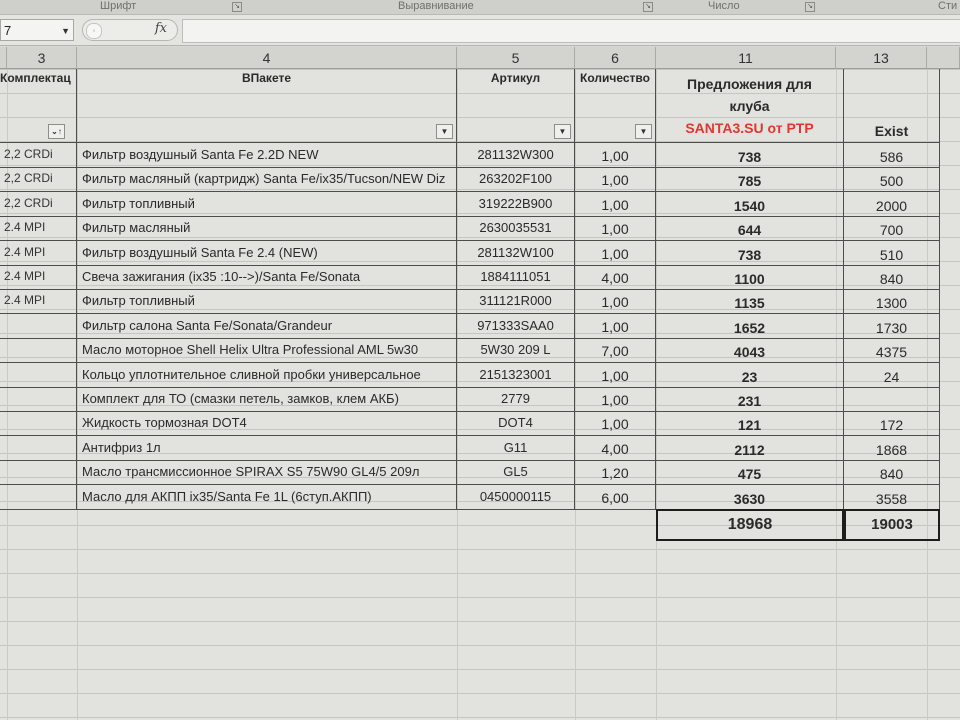 The image size is (960, 720). What do you see at coordinates (516, 424) in the screenshot?
I see `cell-artikul: DOT4` at bounding box center [516, 424].